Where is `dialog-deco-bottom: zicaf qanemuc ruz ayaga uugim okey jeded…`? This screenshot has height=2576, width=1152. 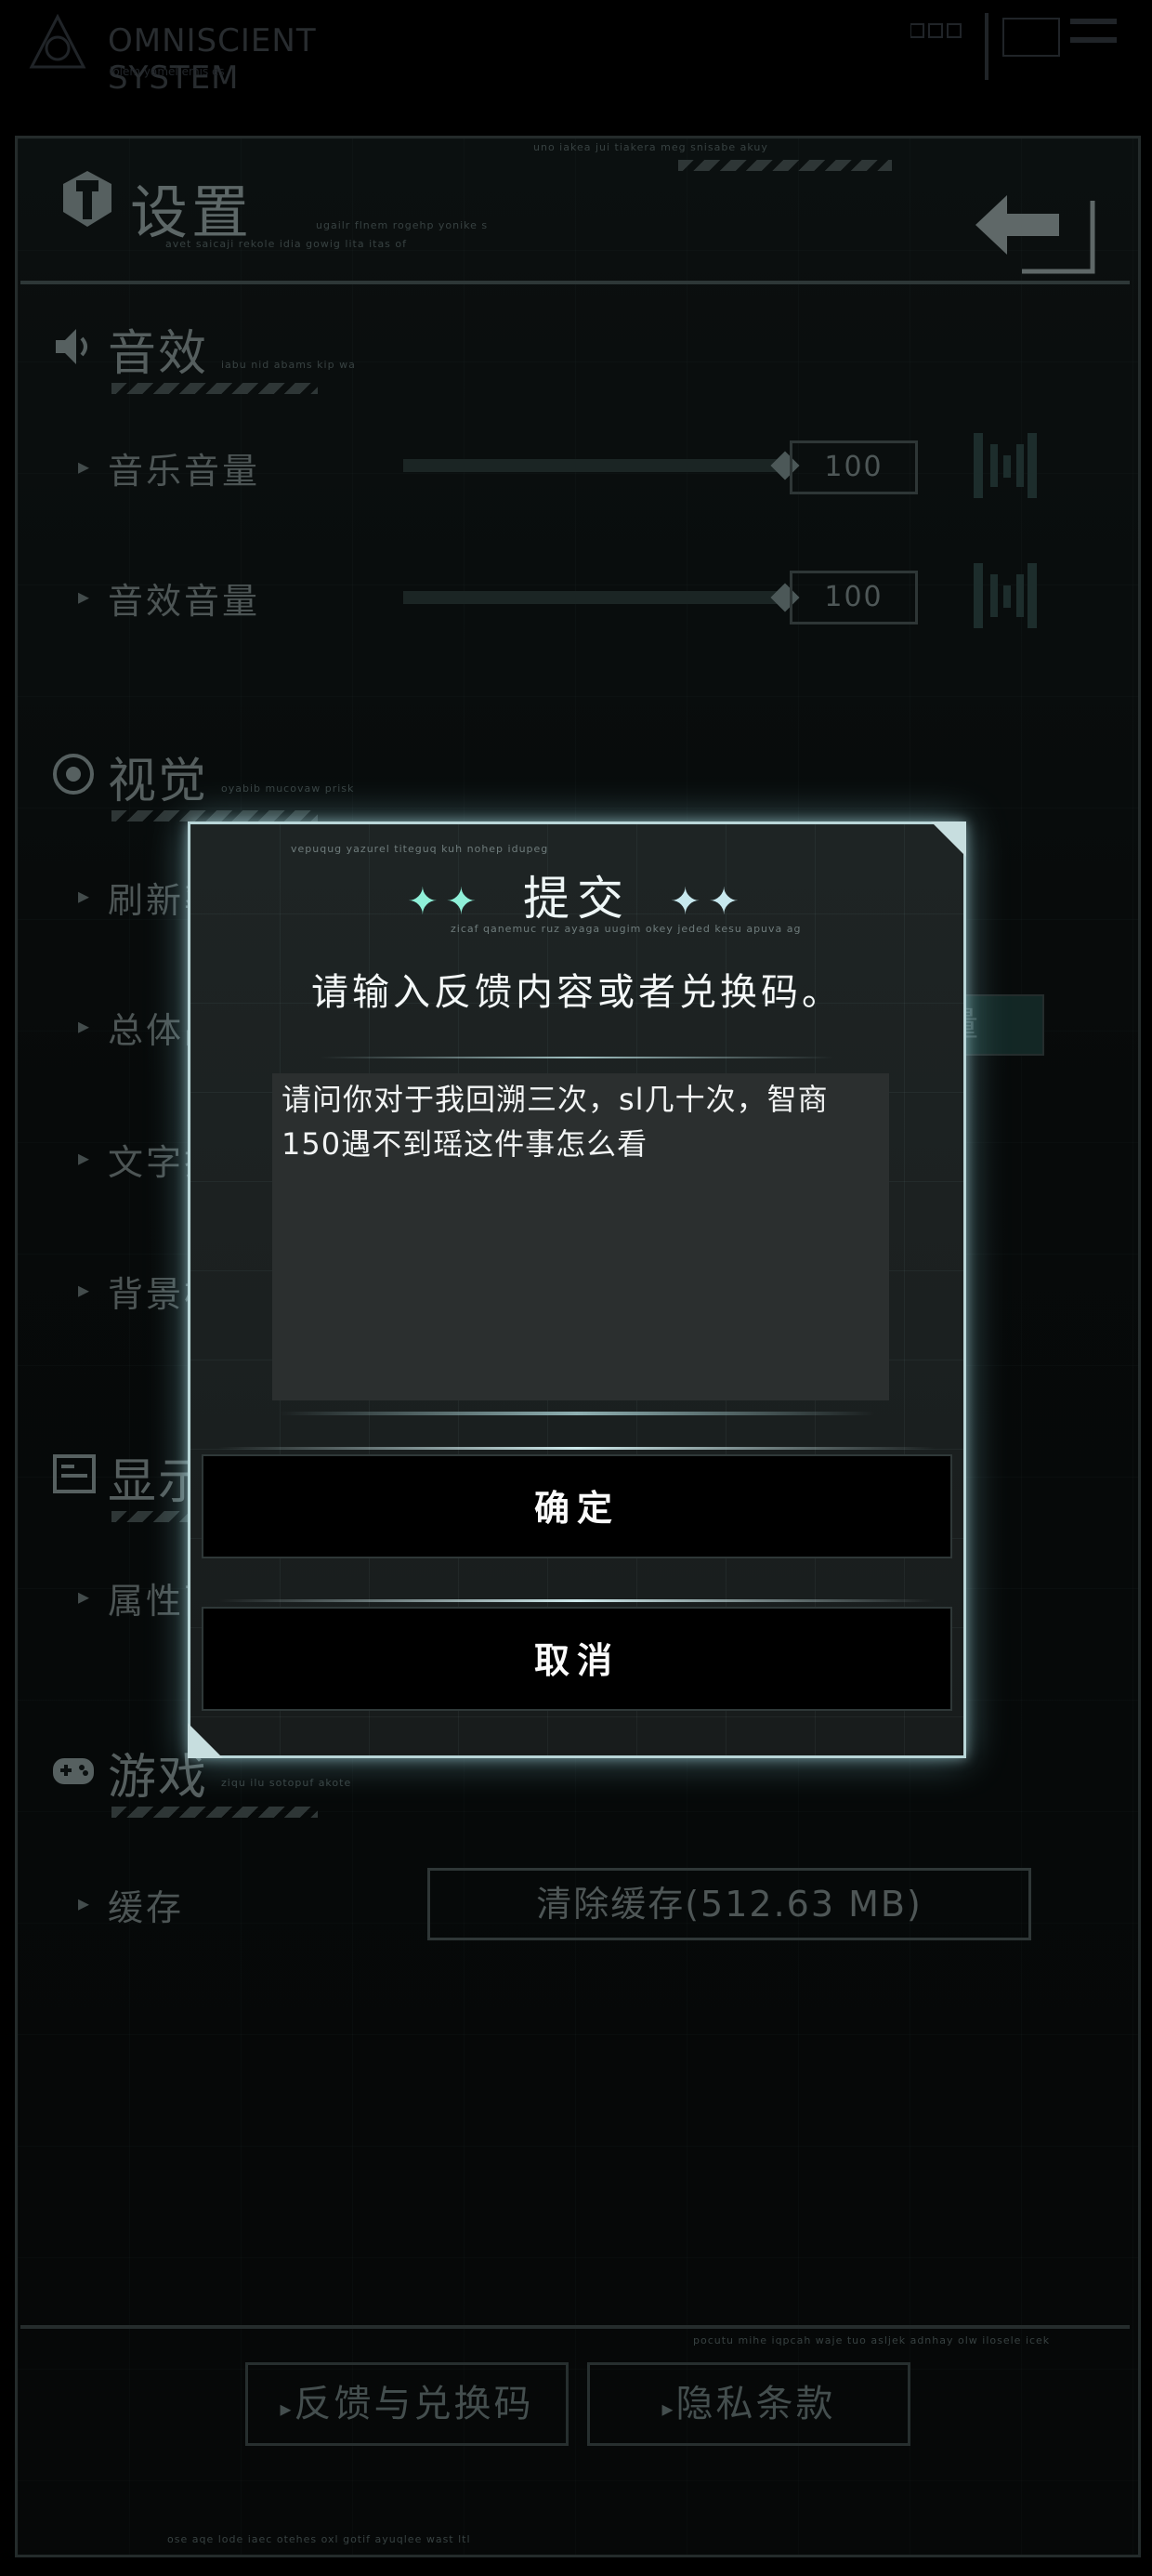 dialog-deco-bottom: zicaf qanemuc ruz ayaga uugim okey jeded… is located at coordinates (626, 929).